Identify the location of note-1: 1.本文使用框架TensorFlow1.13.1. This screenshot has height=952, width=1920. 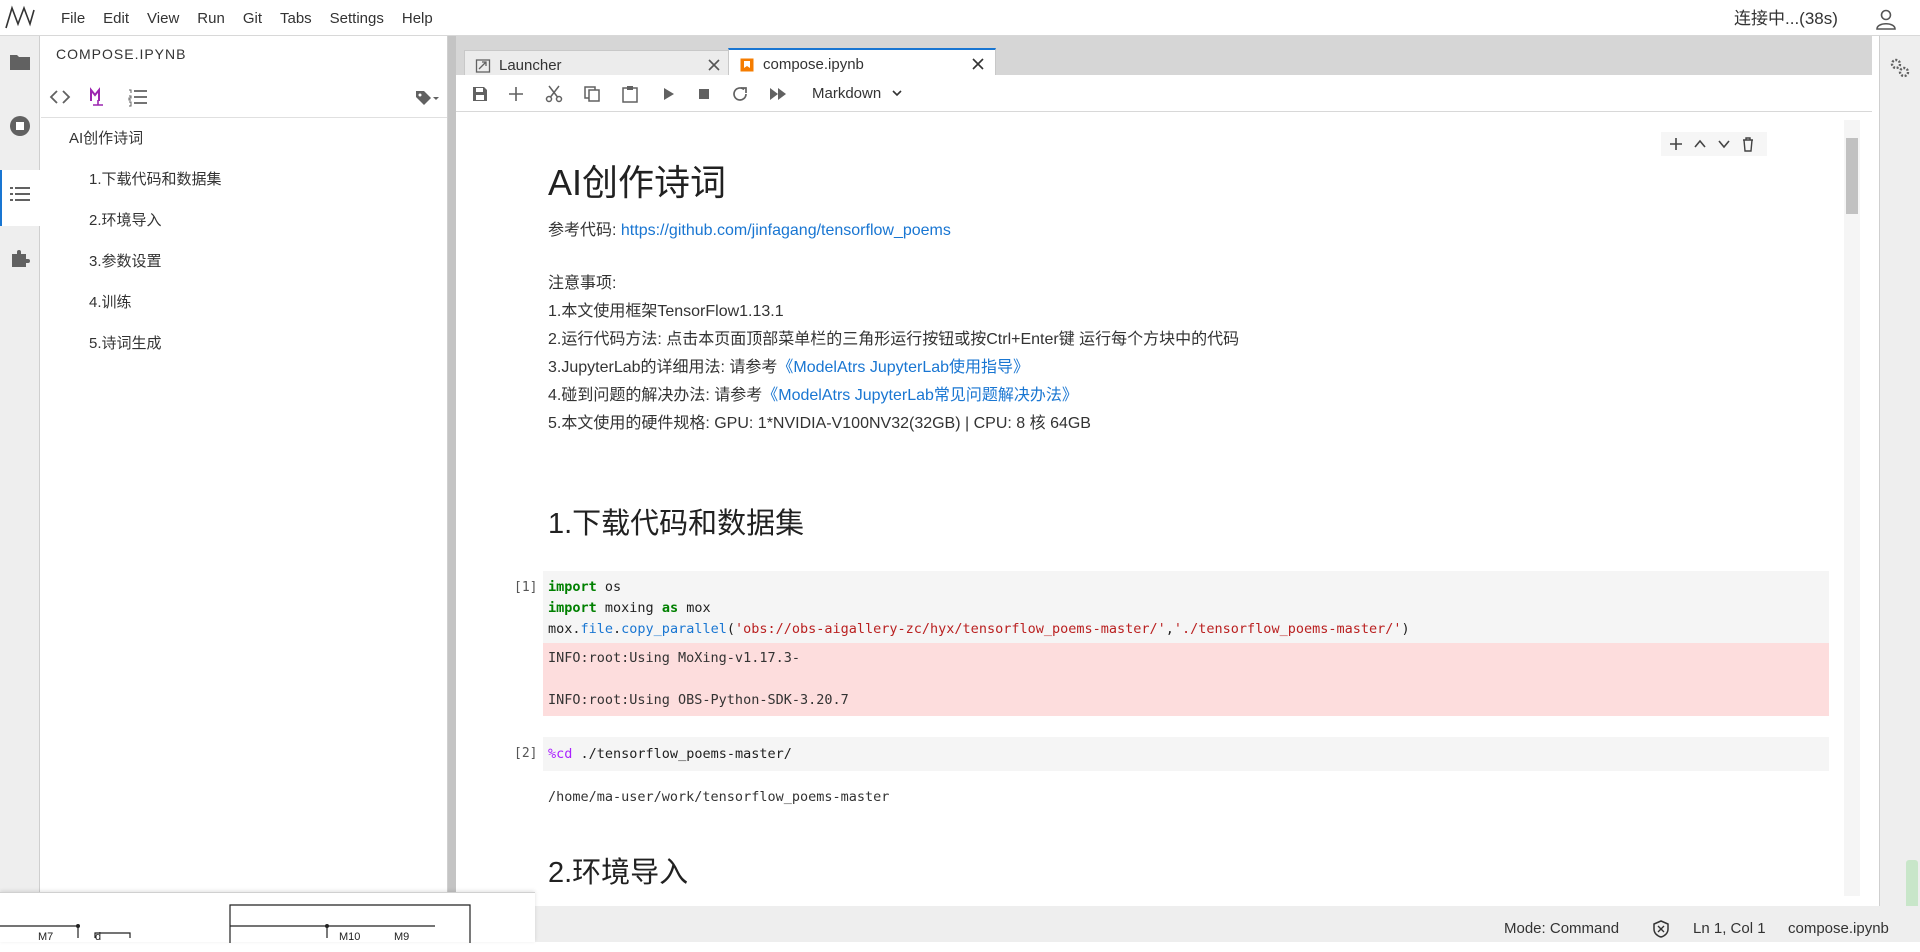
(666, 311).